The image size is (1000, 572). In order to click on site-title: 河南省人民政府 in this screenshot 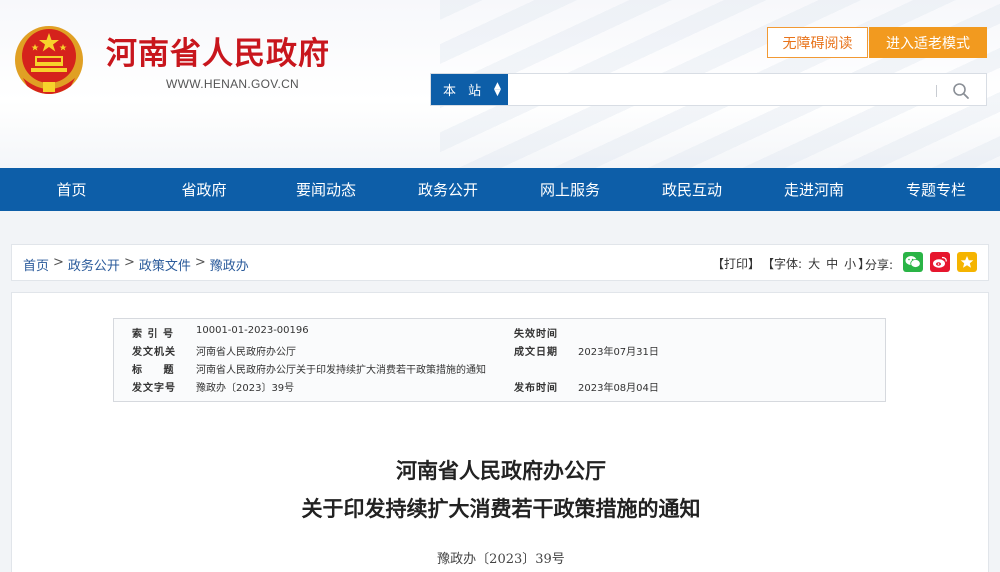, I will do `click(218, 50)`.